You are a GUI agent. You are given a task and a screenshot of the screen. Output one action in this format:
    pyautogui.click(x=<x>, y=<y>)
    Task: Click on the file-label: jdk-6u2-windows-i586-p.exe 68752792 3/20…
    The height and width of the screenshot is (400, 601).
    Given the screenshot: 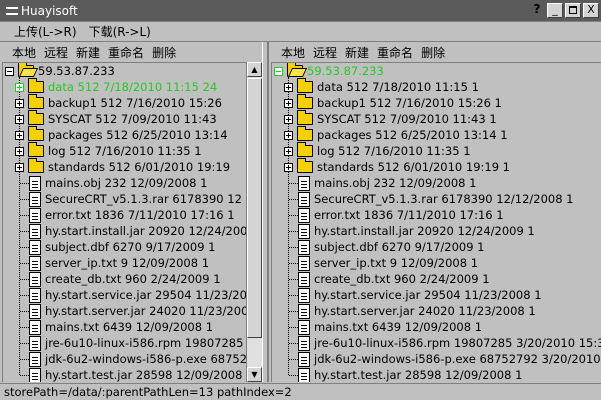 What is the action you would take?
    pyautogui.click(x=457, y=359)
    